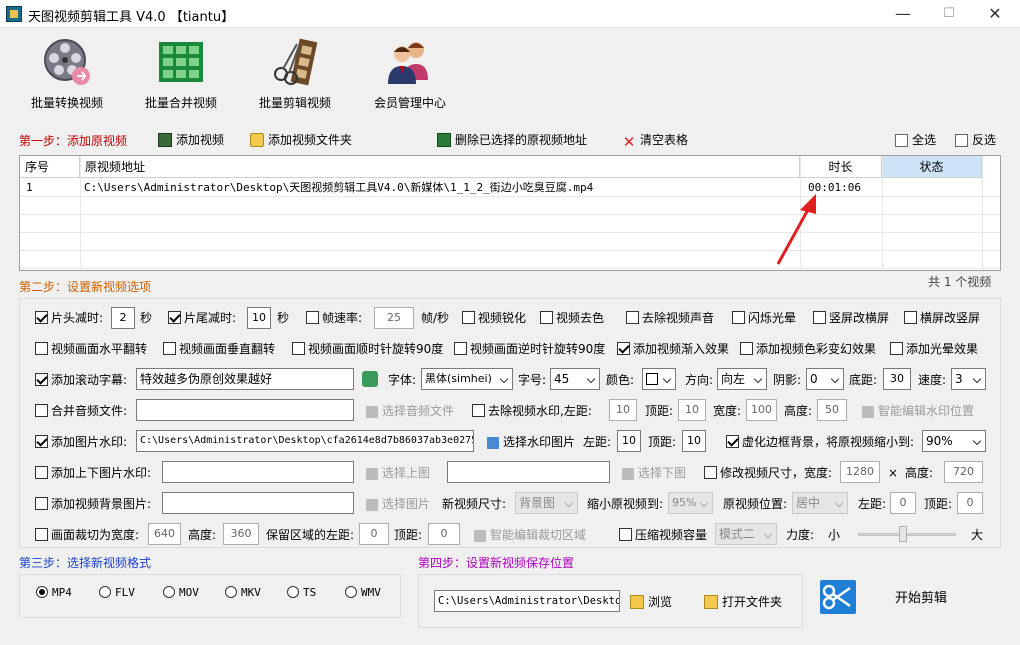 This screenshot has width=1020, height=645. What do you see at coordinates (91, 349) in the screenshot?
I see `hflip-checkbox: 视频画面水平翻转` at bounding box center [91, 349].